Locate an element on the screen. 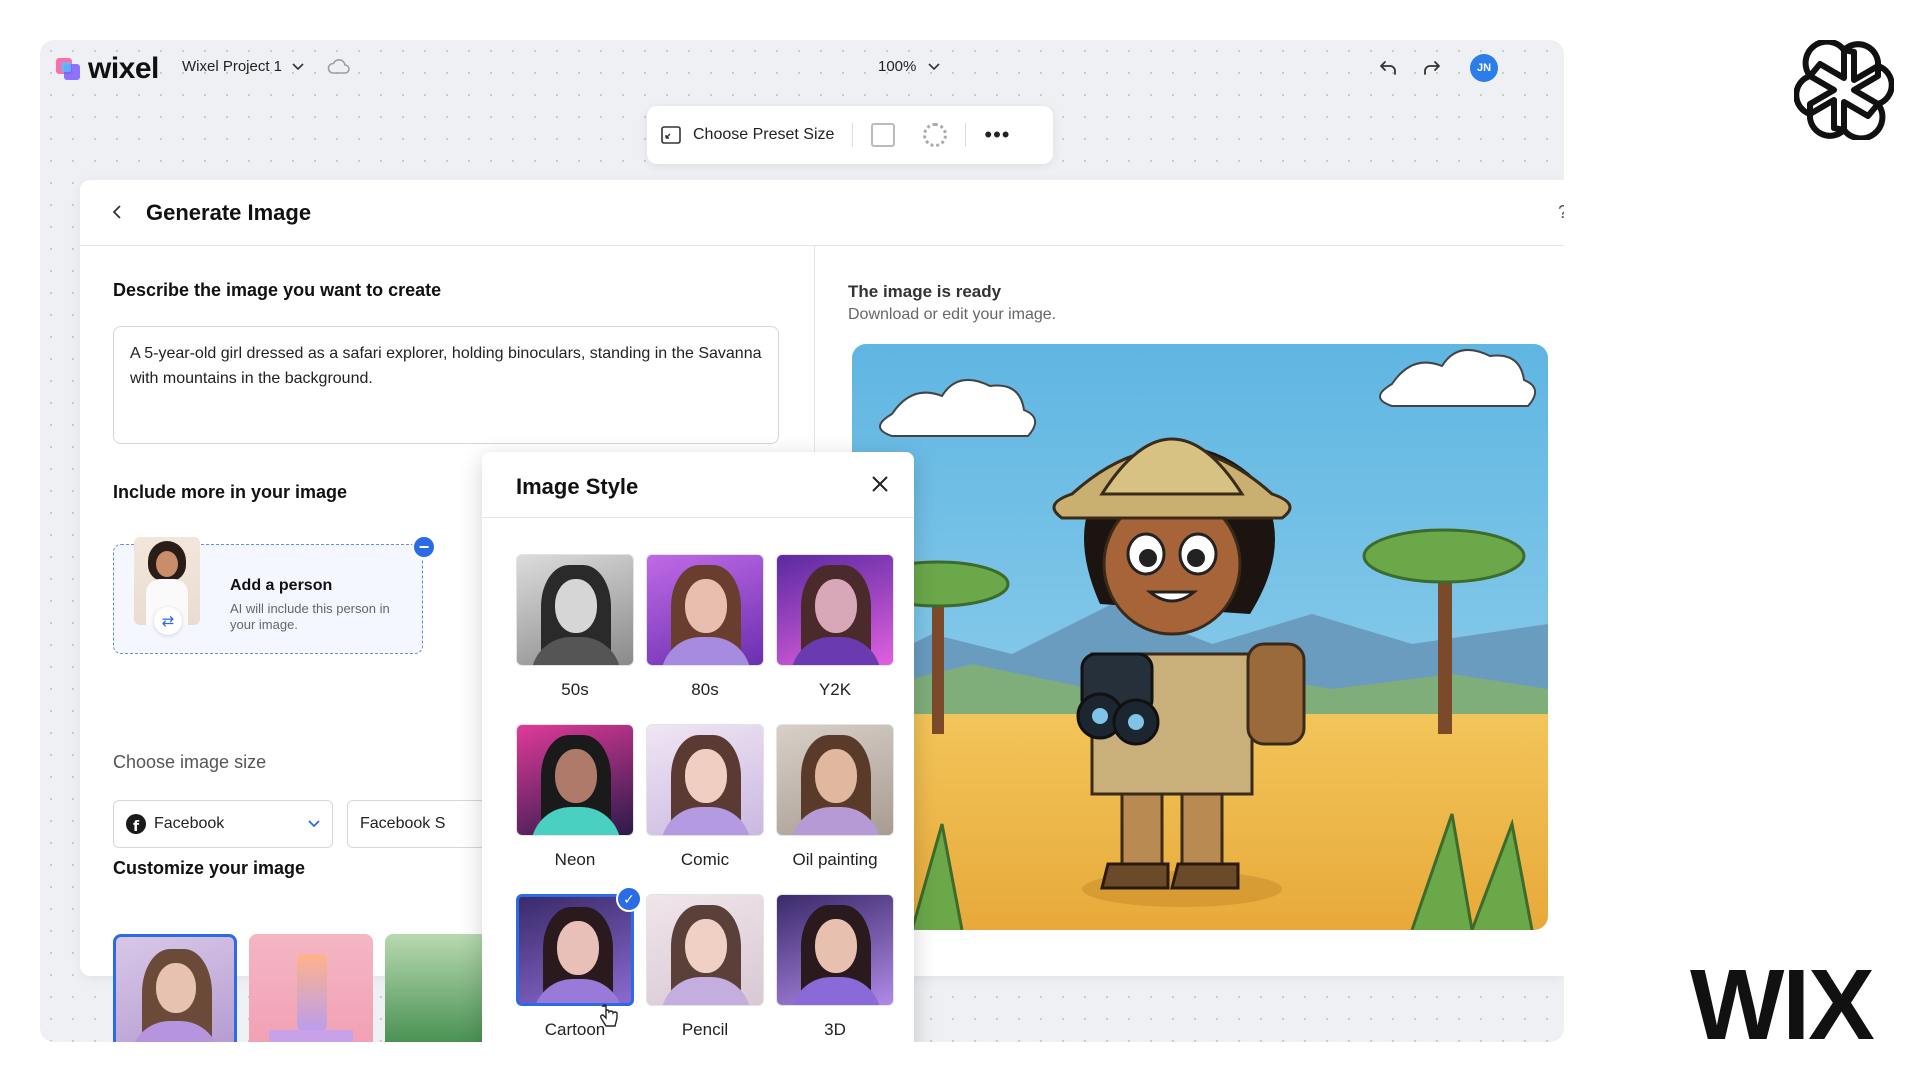  style-label: Oil painting is located at coordinates (835, 859).